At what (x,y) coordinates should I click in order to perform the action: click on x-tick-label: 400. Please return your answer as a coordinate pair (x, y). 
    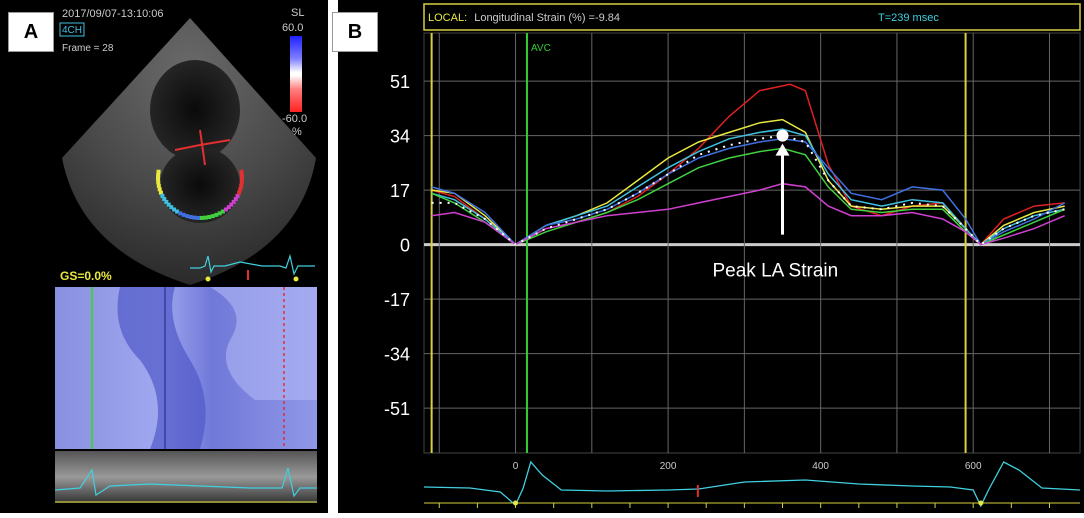
    Looking at the image, I should click on (820, 466).